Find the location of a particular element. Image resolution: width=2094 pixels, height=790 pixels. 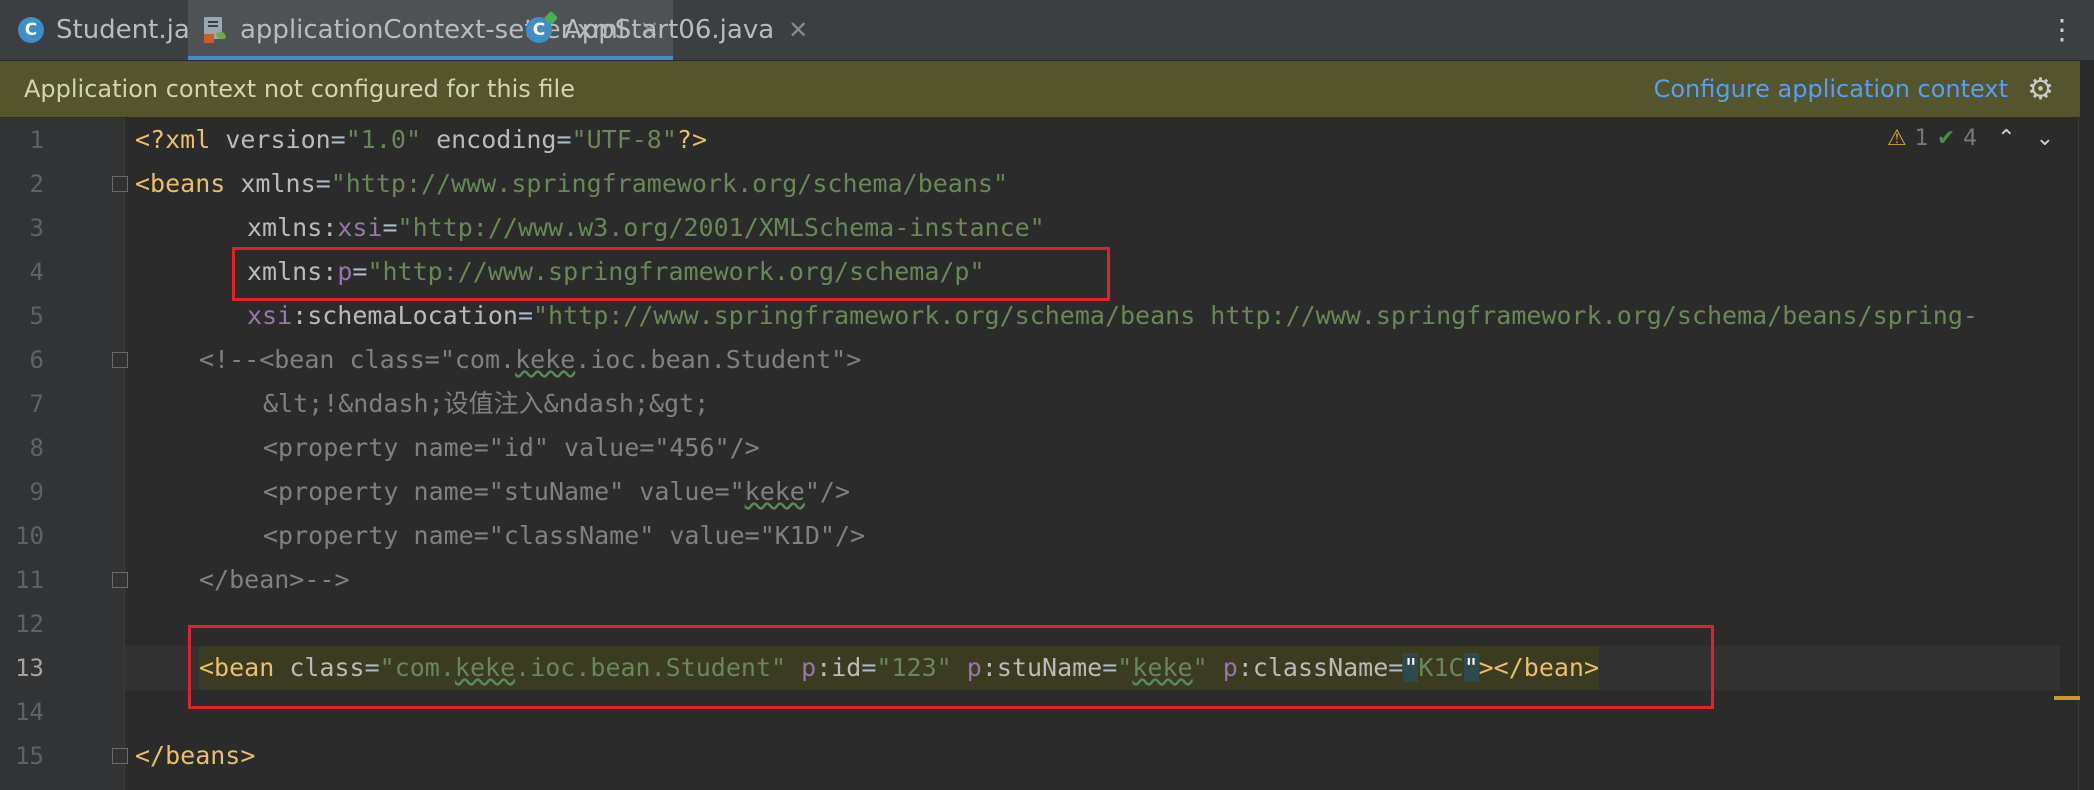

line-number-gutter: 1 2 3 4 5 6 7 8 9 10 11 12 13 14 15 is located at coordinates (64, 454).